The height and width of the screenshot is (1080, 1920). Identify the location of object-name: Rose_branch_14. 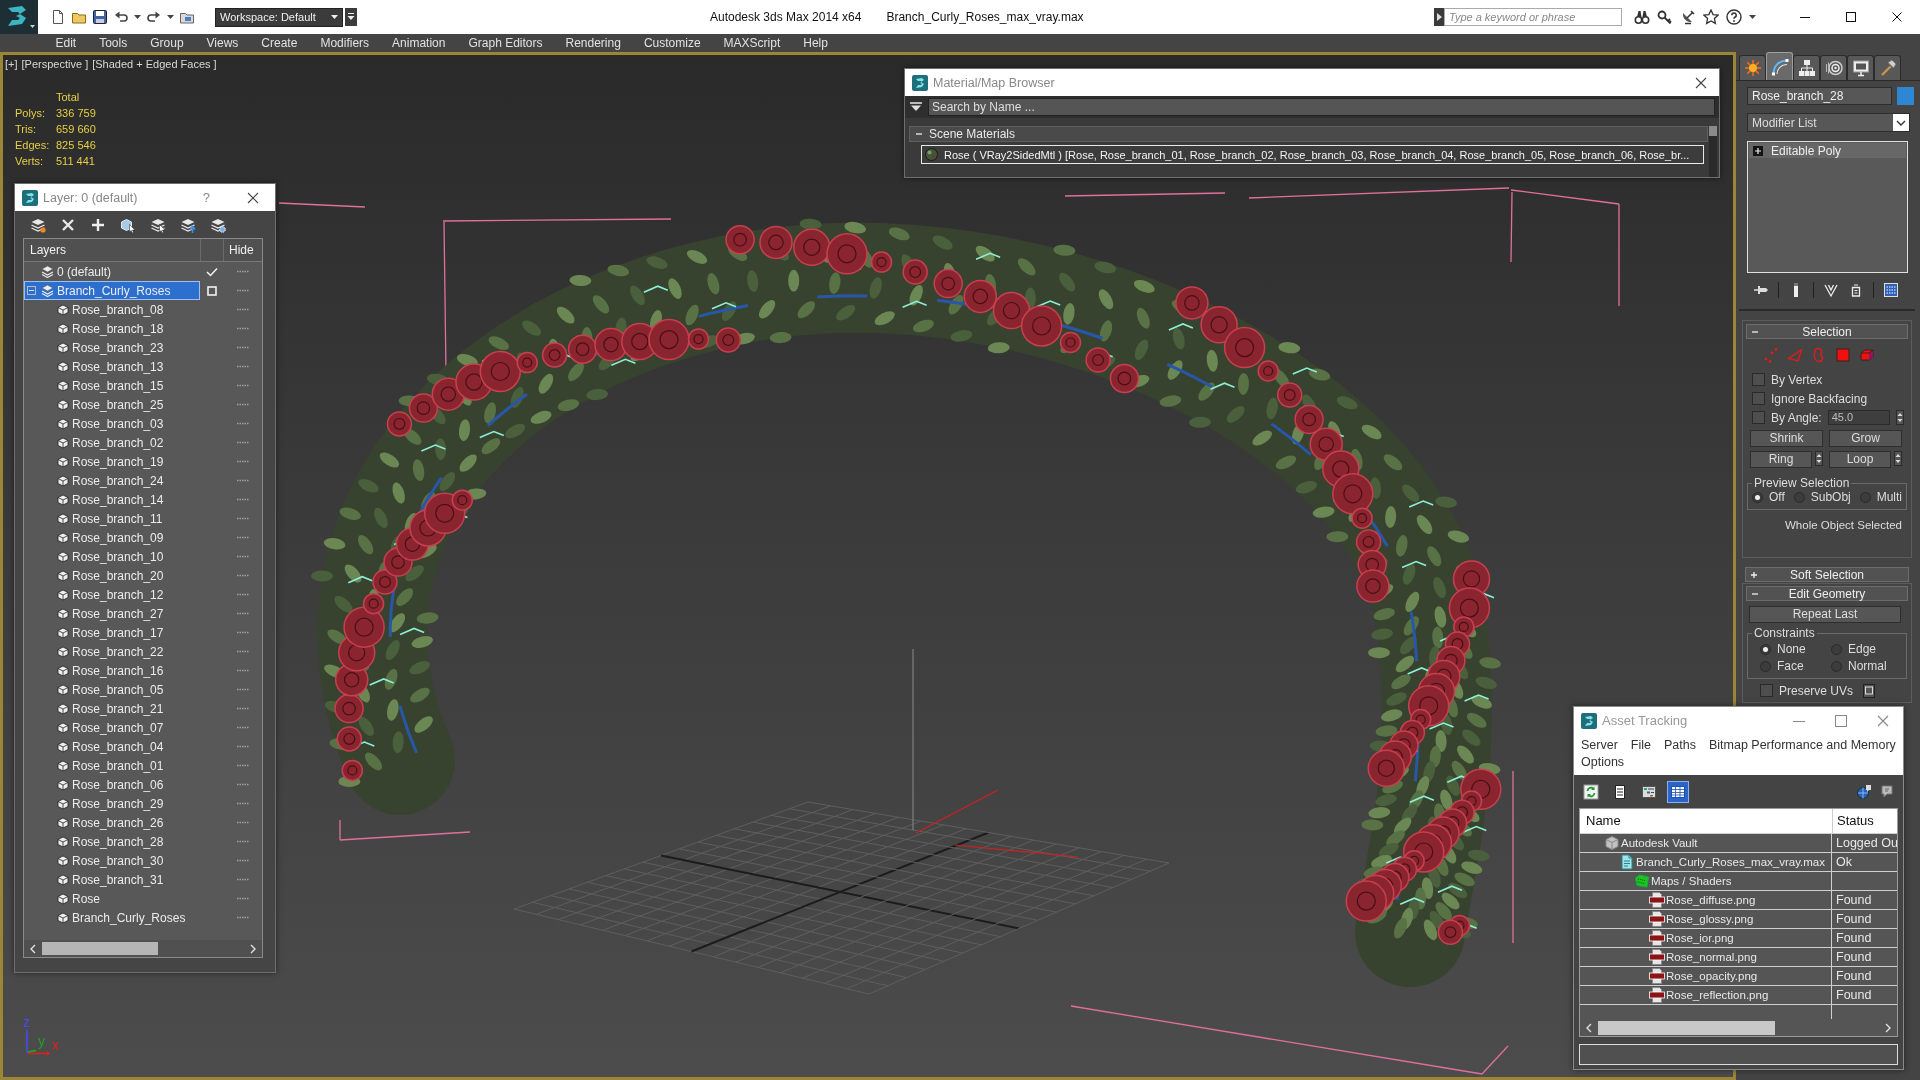
(118, 499).